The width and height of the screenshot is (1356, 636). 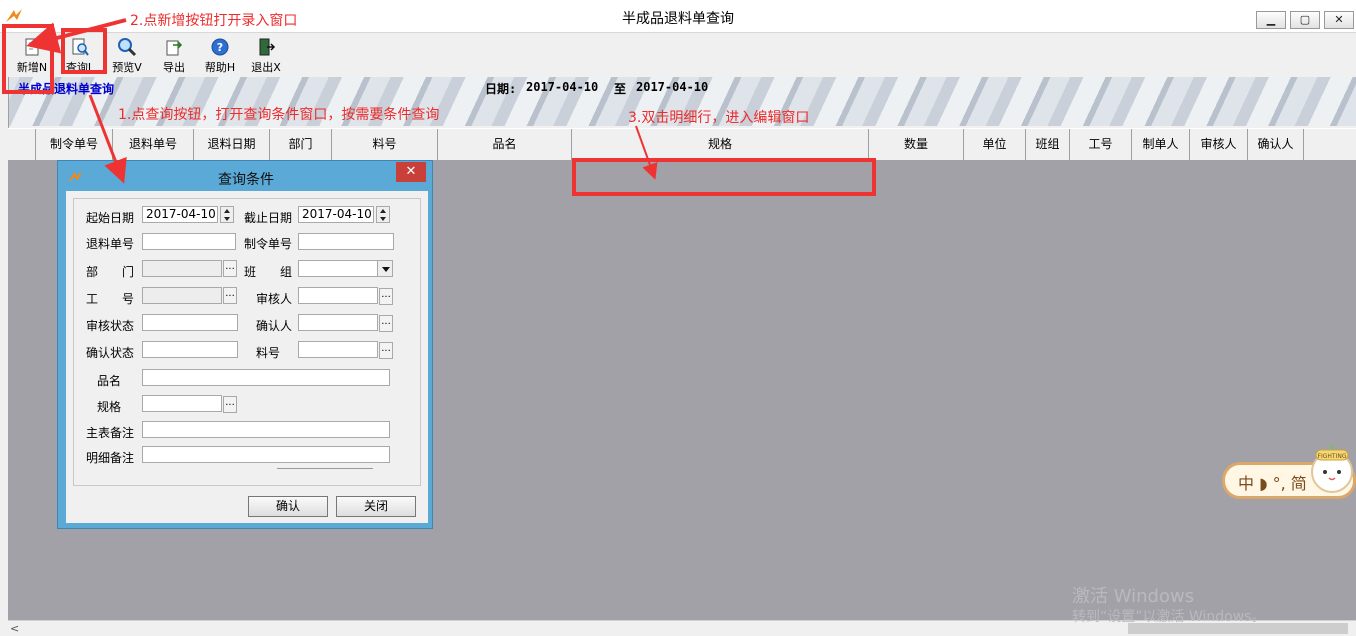 What do you see at coordinates (1133, 596) in the screenshot?
I see `activation-watermark-title: 激活 Windows` at bounding box center [1133, 596].